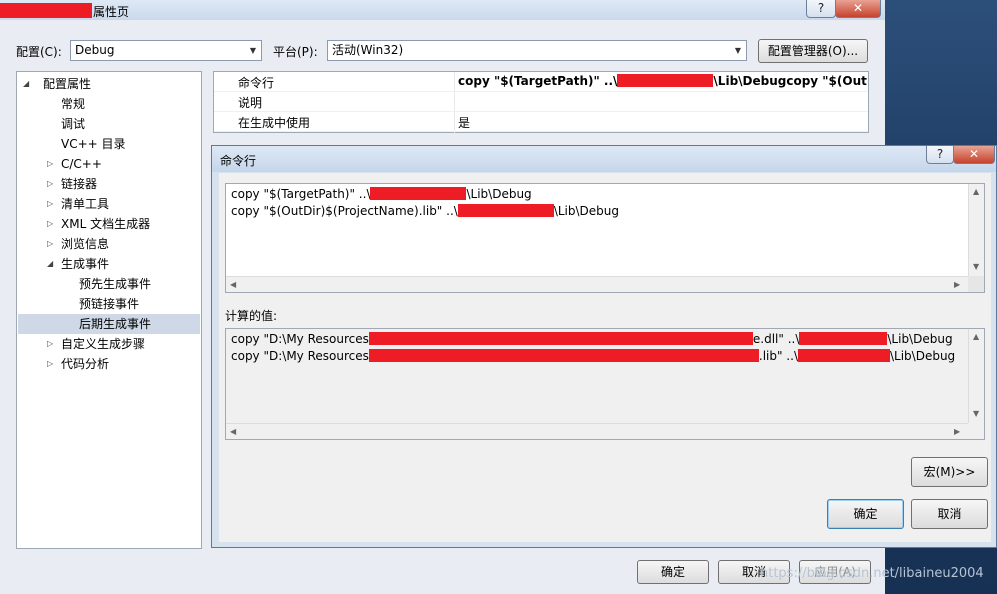  What do you see at coordinates (295, 52) in the screenshot?
I see `platform-label: 平台(P):` at bounding box center [295, 52].